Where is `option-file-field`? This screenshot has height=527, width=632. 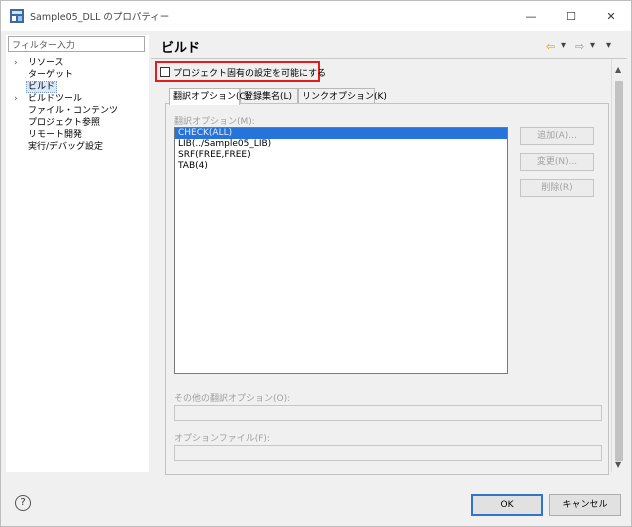
option-file-field is located at coordinates (388, 453).